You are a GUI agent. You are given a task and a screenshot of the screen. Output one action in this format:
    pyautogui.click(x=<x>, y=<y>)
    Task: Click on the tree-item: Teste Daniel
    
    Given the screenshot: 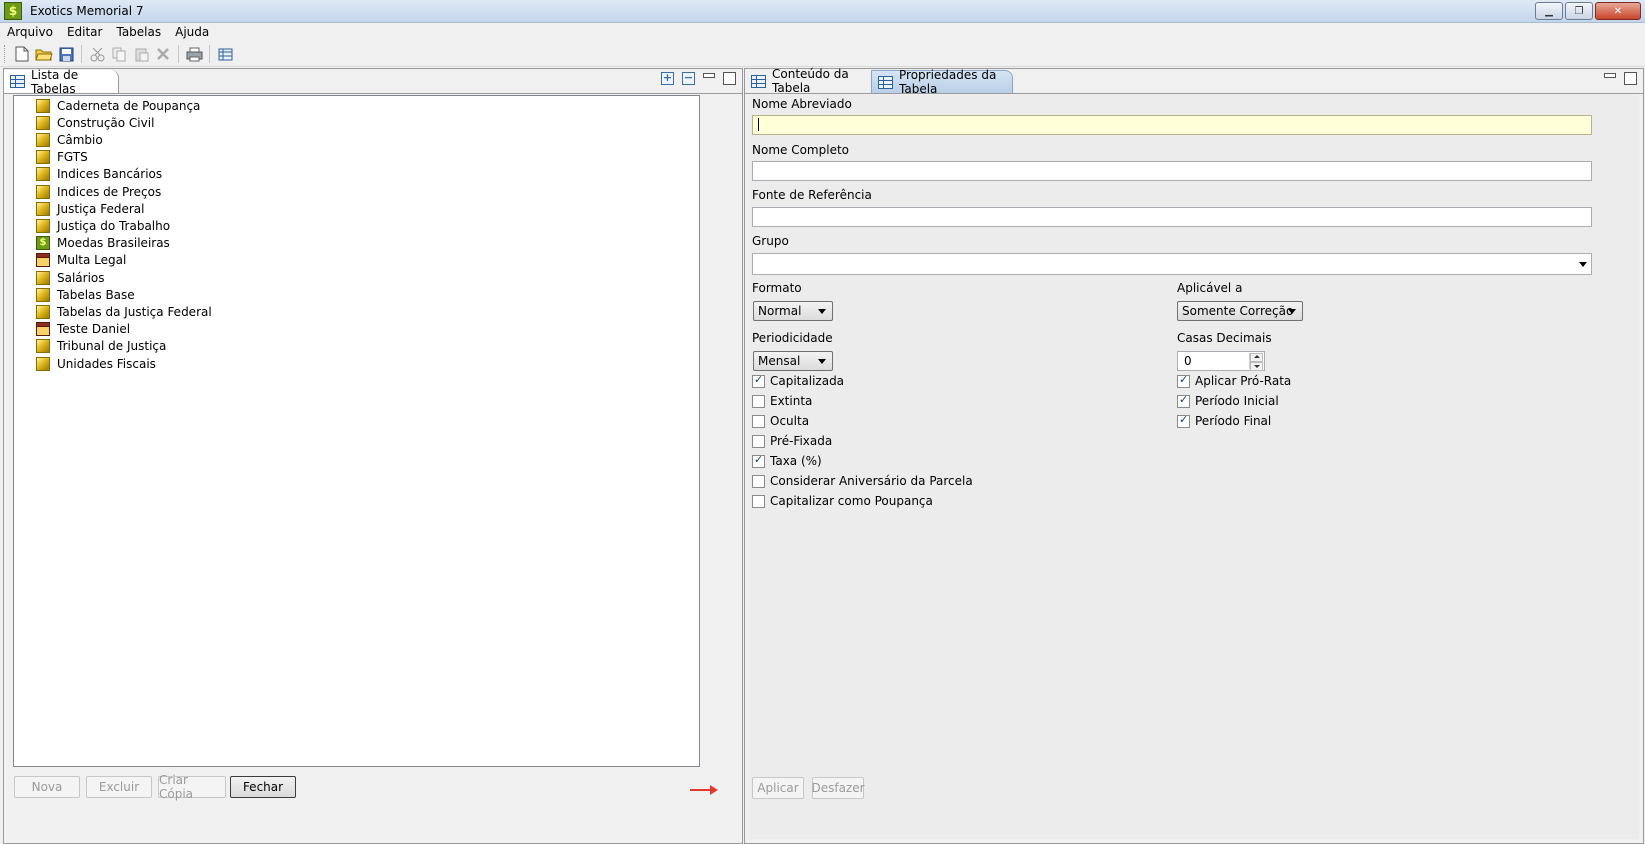 What is the action you would take?
    pyautogui.click(x=83, y=329)
    